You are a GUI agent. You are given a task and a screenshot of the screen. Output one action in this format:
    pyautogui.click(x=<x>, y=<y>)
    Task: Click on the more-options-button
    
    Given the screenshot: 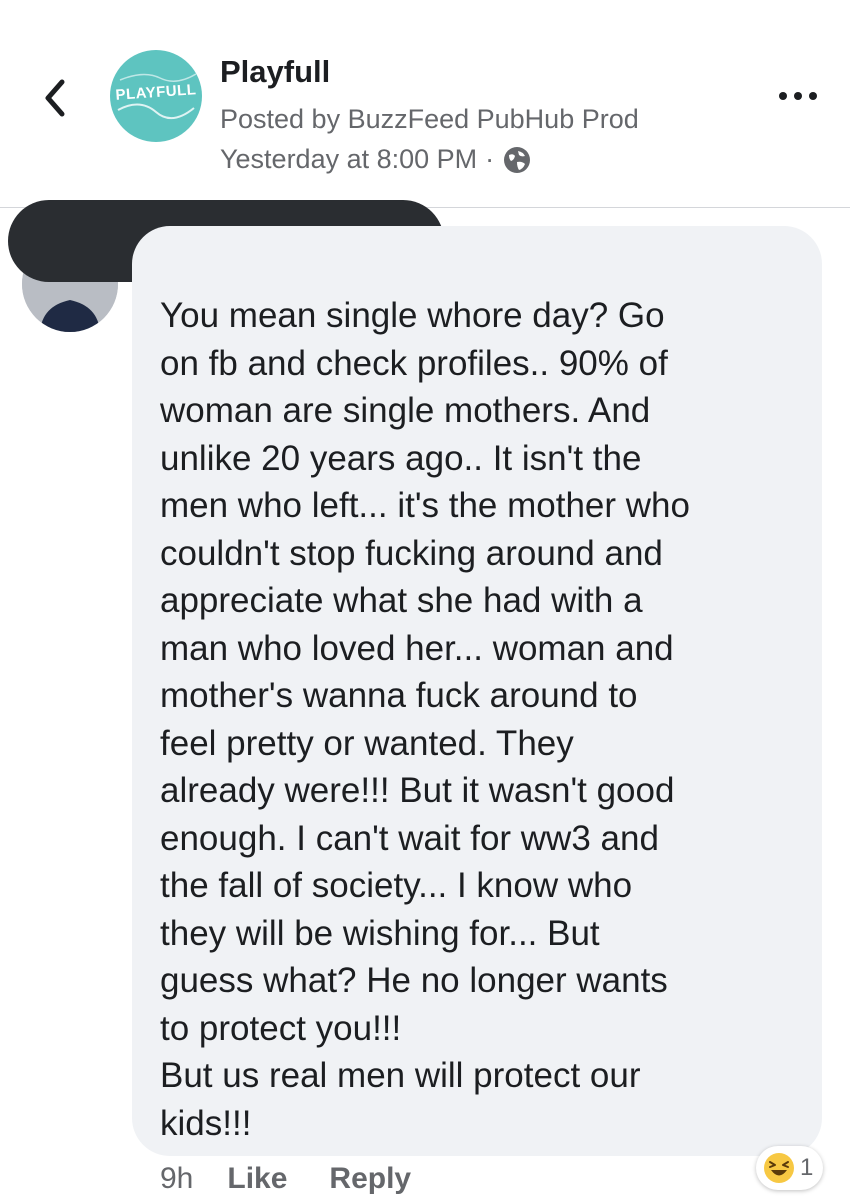 What is the action you would take?
    pyautogui.click(x=798, y=96)
    